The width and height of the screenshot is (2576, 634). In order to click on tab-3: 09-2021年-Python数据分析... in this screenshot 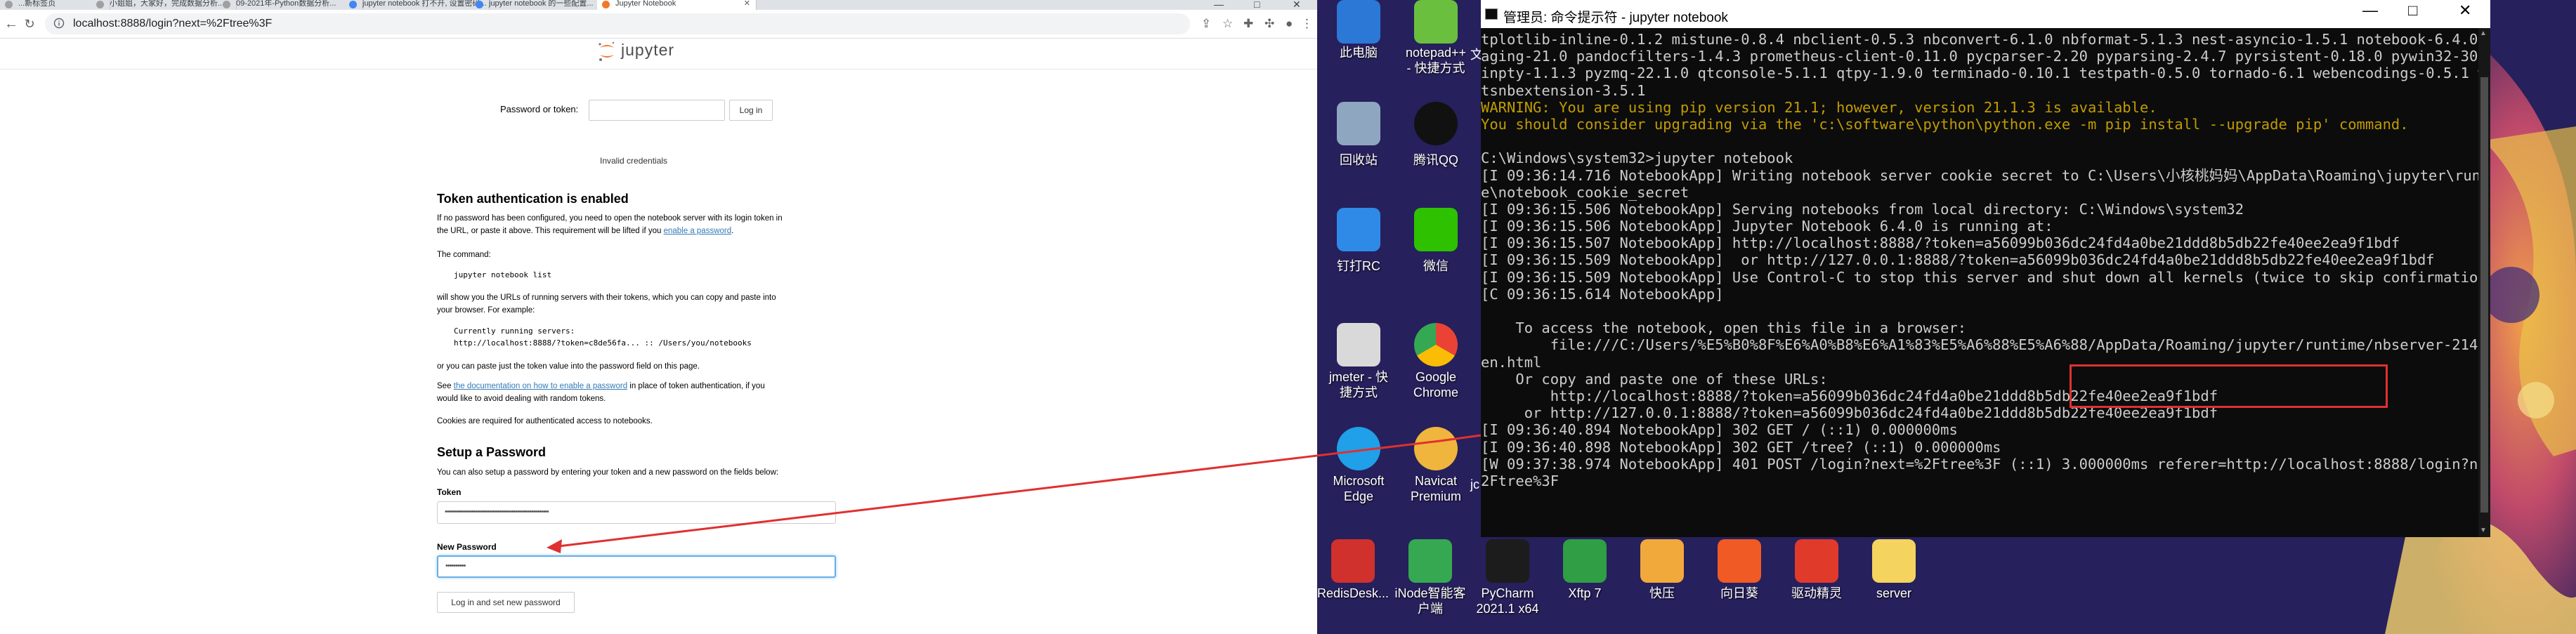, I will do `click(291, 5)`.